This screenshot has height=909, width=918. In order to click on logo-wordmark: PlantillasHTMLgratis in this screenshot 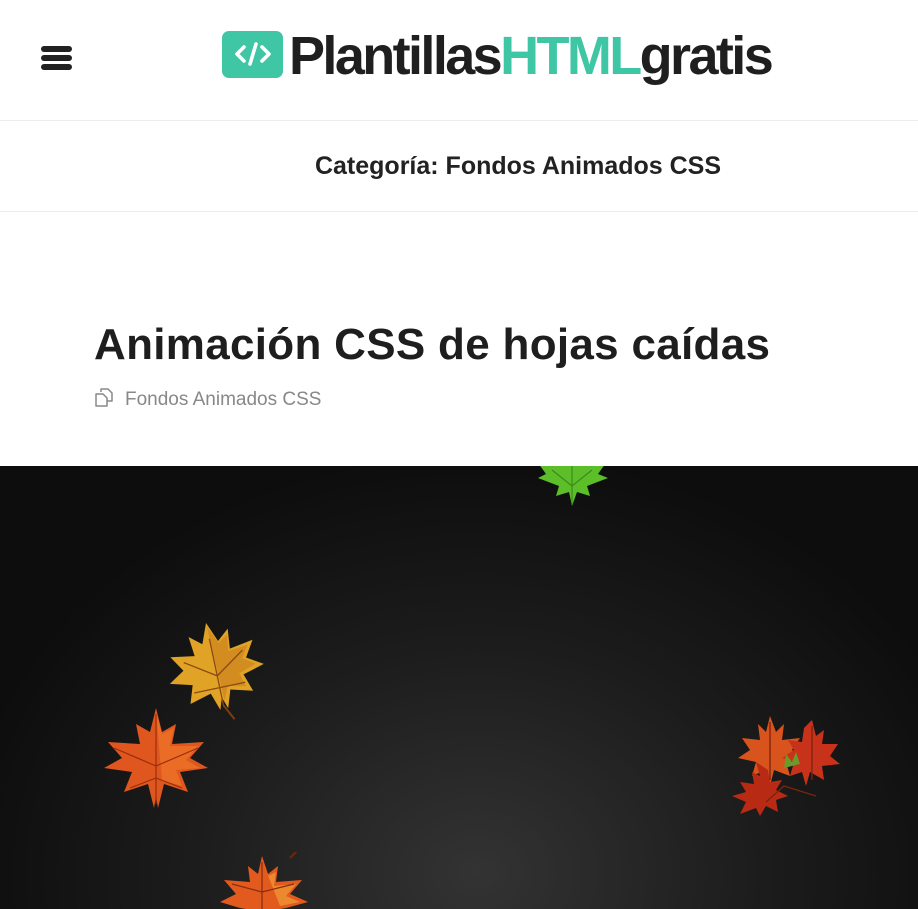, I will do `click(531, 56)`.